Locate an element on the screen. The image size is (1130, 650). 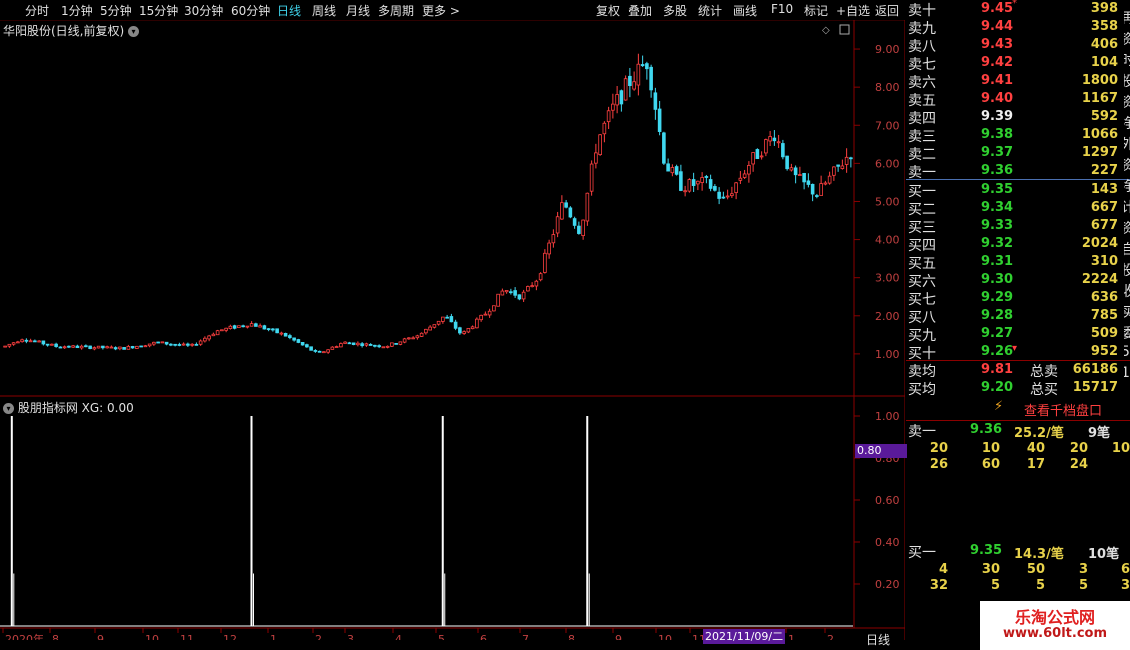
level-price: 9.28 is located at coordinates (997, 315).